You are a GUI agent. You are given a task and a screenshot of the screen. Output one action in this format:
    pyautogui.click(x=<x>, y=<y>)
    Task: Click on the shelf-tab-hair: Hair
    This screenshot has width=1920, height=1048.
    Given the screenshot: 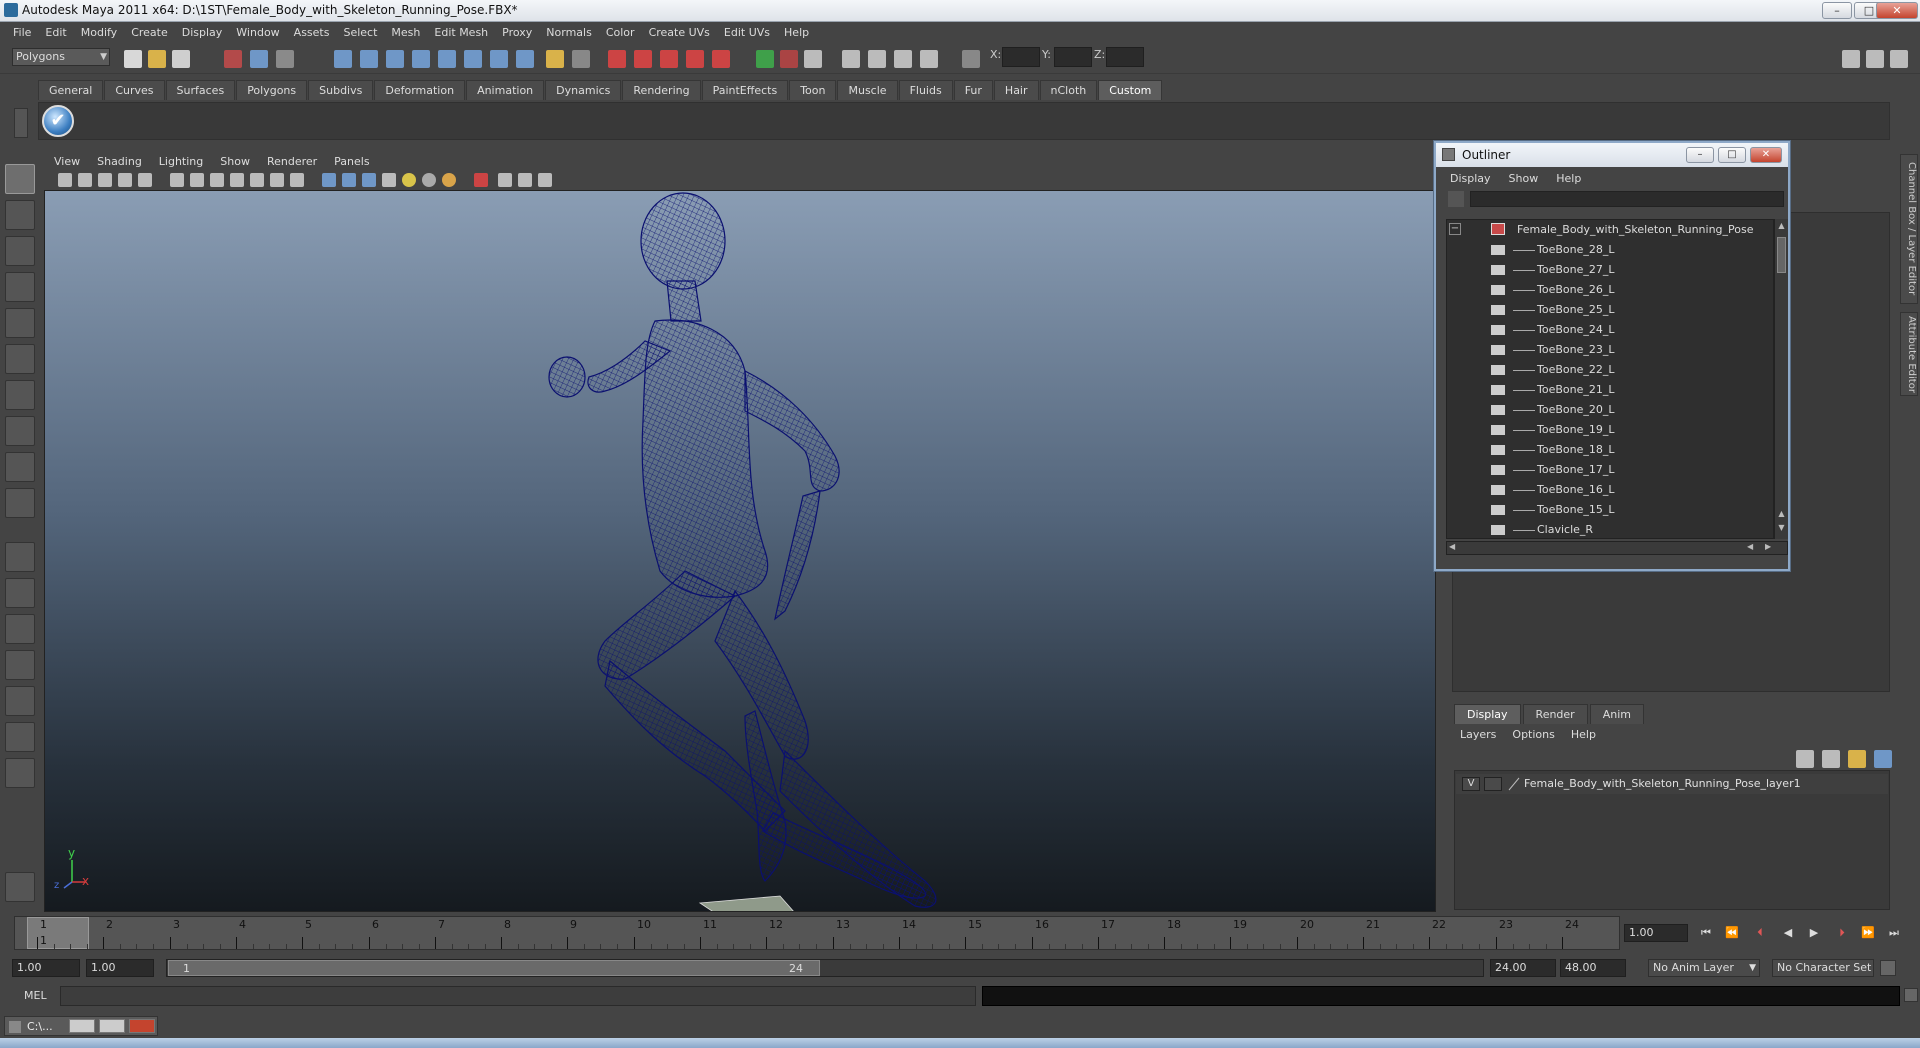 What is the action you would take?
    pyautogui.click(x=1016, y=90)
    